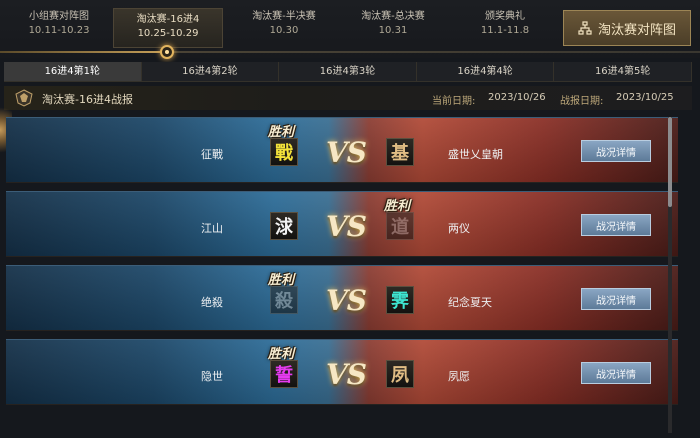  I want to click on stage-semifinal: 淘汰赛-半决赛 10.30, so click(284, 24).